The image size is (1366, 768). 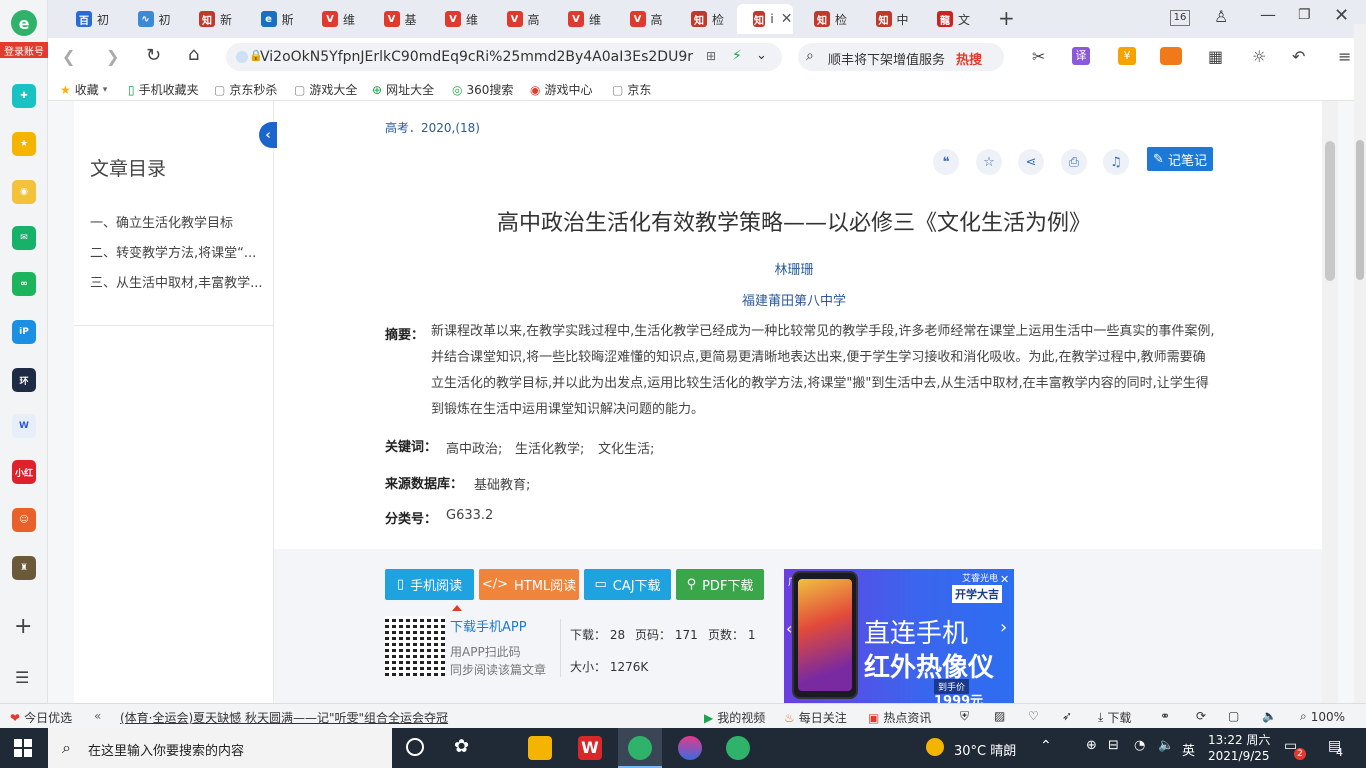 What do you see at coordinates (1304, 15) in the screenshot?
I see `maximize-button: ❐` at bounding box center [1304, 15].